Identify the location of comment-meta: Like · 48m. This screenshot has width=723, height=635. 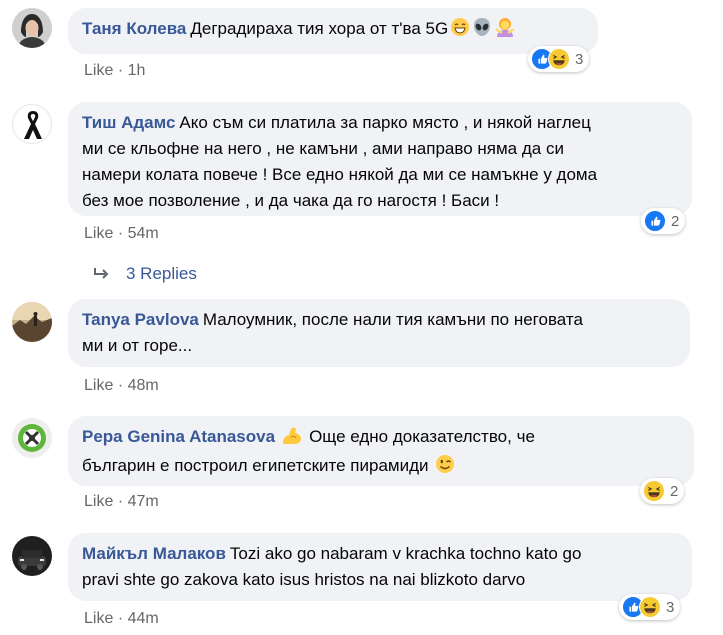
(121, 386).